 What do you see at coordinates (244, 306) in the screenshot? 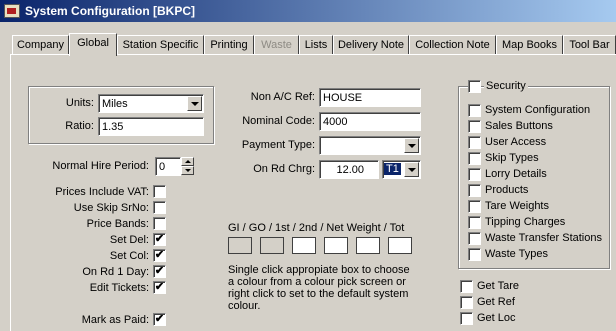
I see `help-line: colour.` at bounding box center [244, 306].